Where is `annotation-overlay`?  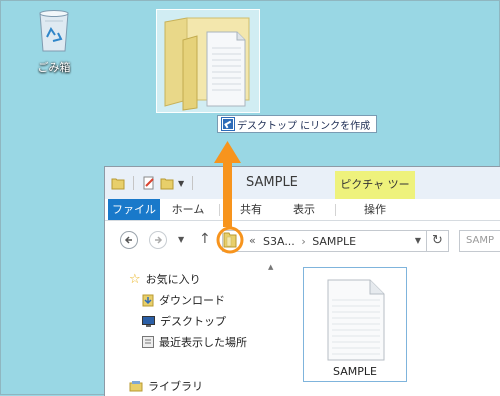
annotation-overlay is located at coordinates (229, 197).